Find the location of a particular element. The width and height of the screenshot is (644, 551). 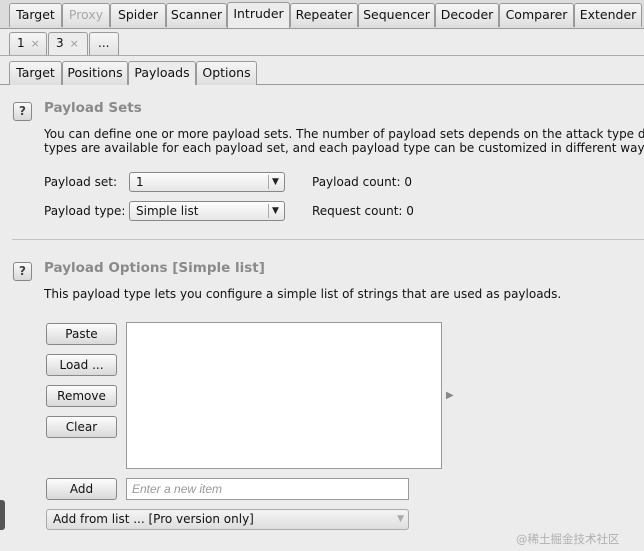

tab-comparer: Comparer is located at coordinates (536, 15).